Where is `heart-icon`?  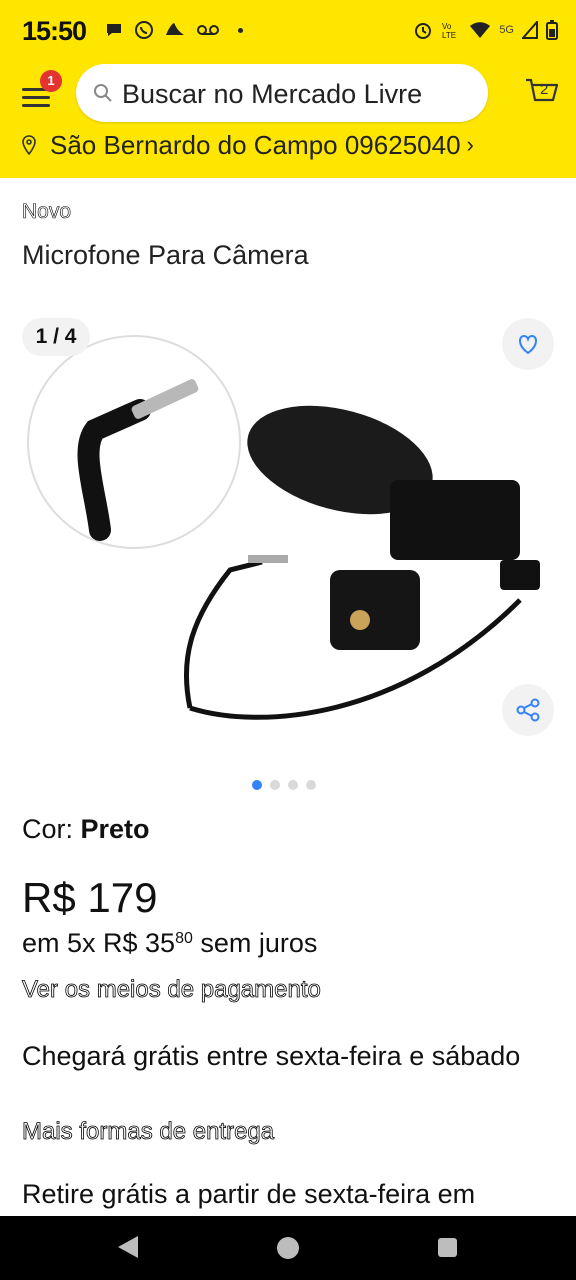 heart-icon is located at coordinates (528, 344).